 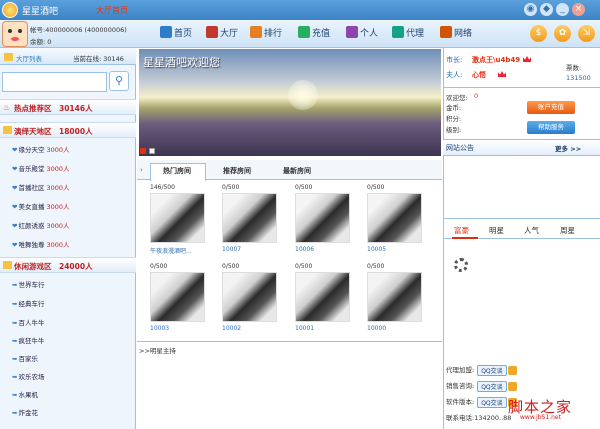 I want to click on list-item: ➥水果机, so click(x=25, y=394).